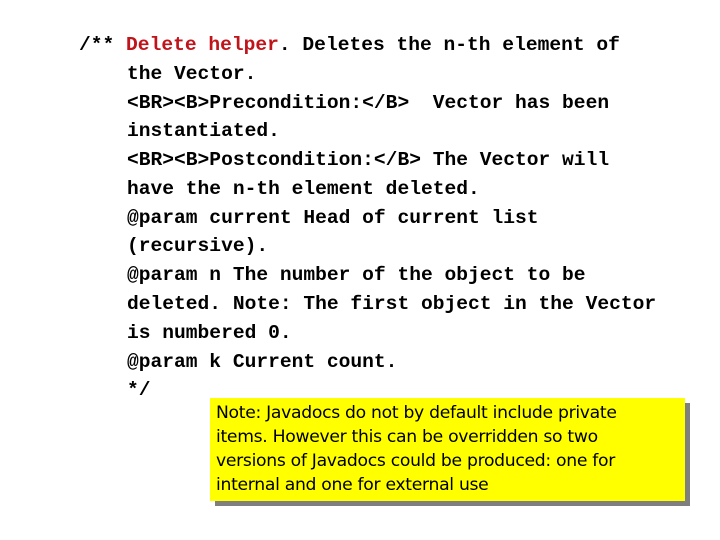  Describe the element at coordinates (139, 390) in the screenshot. I see `comment-close: */` at that location.